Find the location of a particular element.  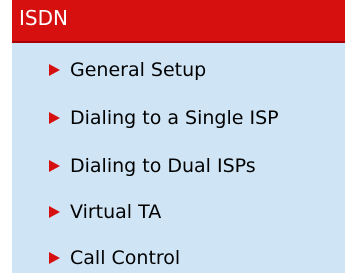

menu-item-virtual-ta: Virtual TA is located at coordinates (105, 212).